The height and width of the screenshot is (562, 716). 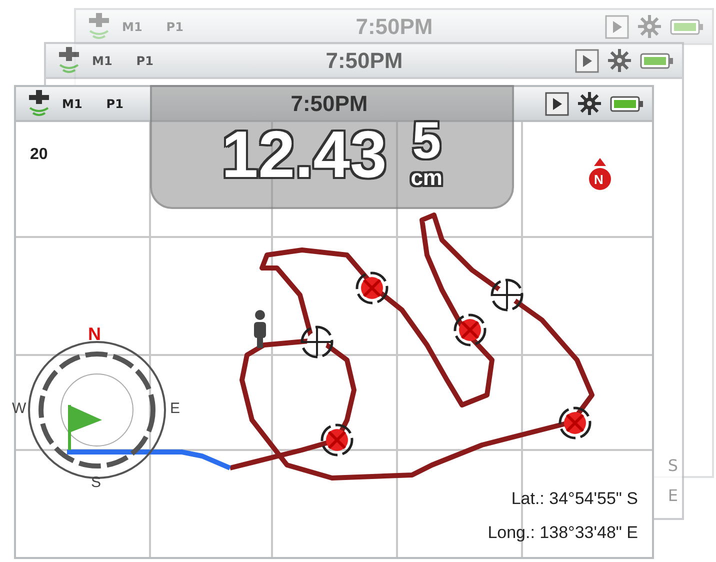 What do you see at coordinates (260, 329) in the screenshot?
I see `person-icon` at bounding box center [260, 329].